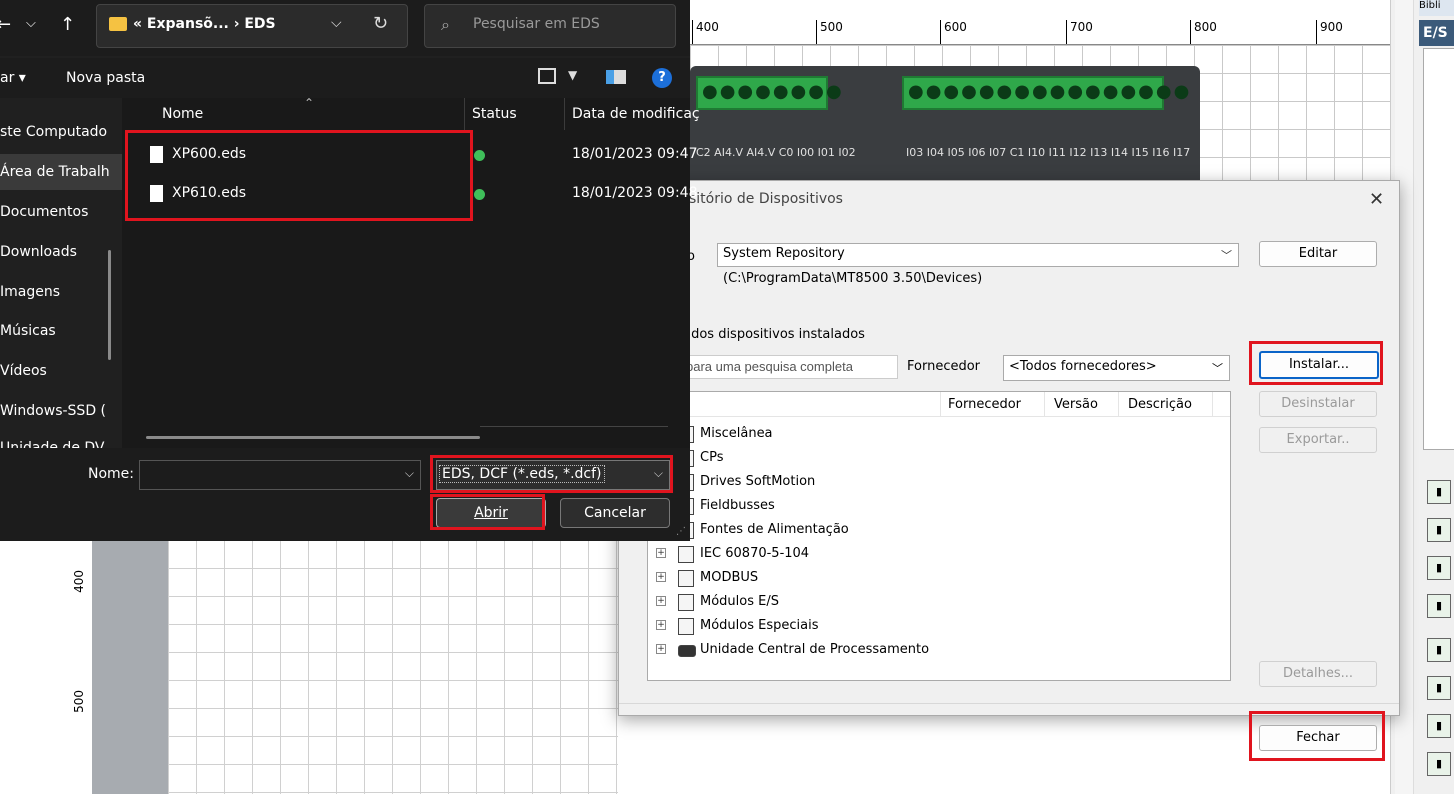  What do you see at coordinates (939, 434) in the screenshot?
I see `tree-item: +Miscelânea` at bounding box center [939, 434].